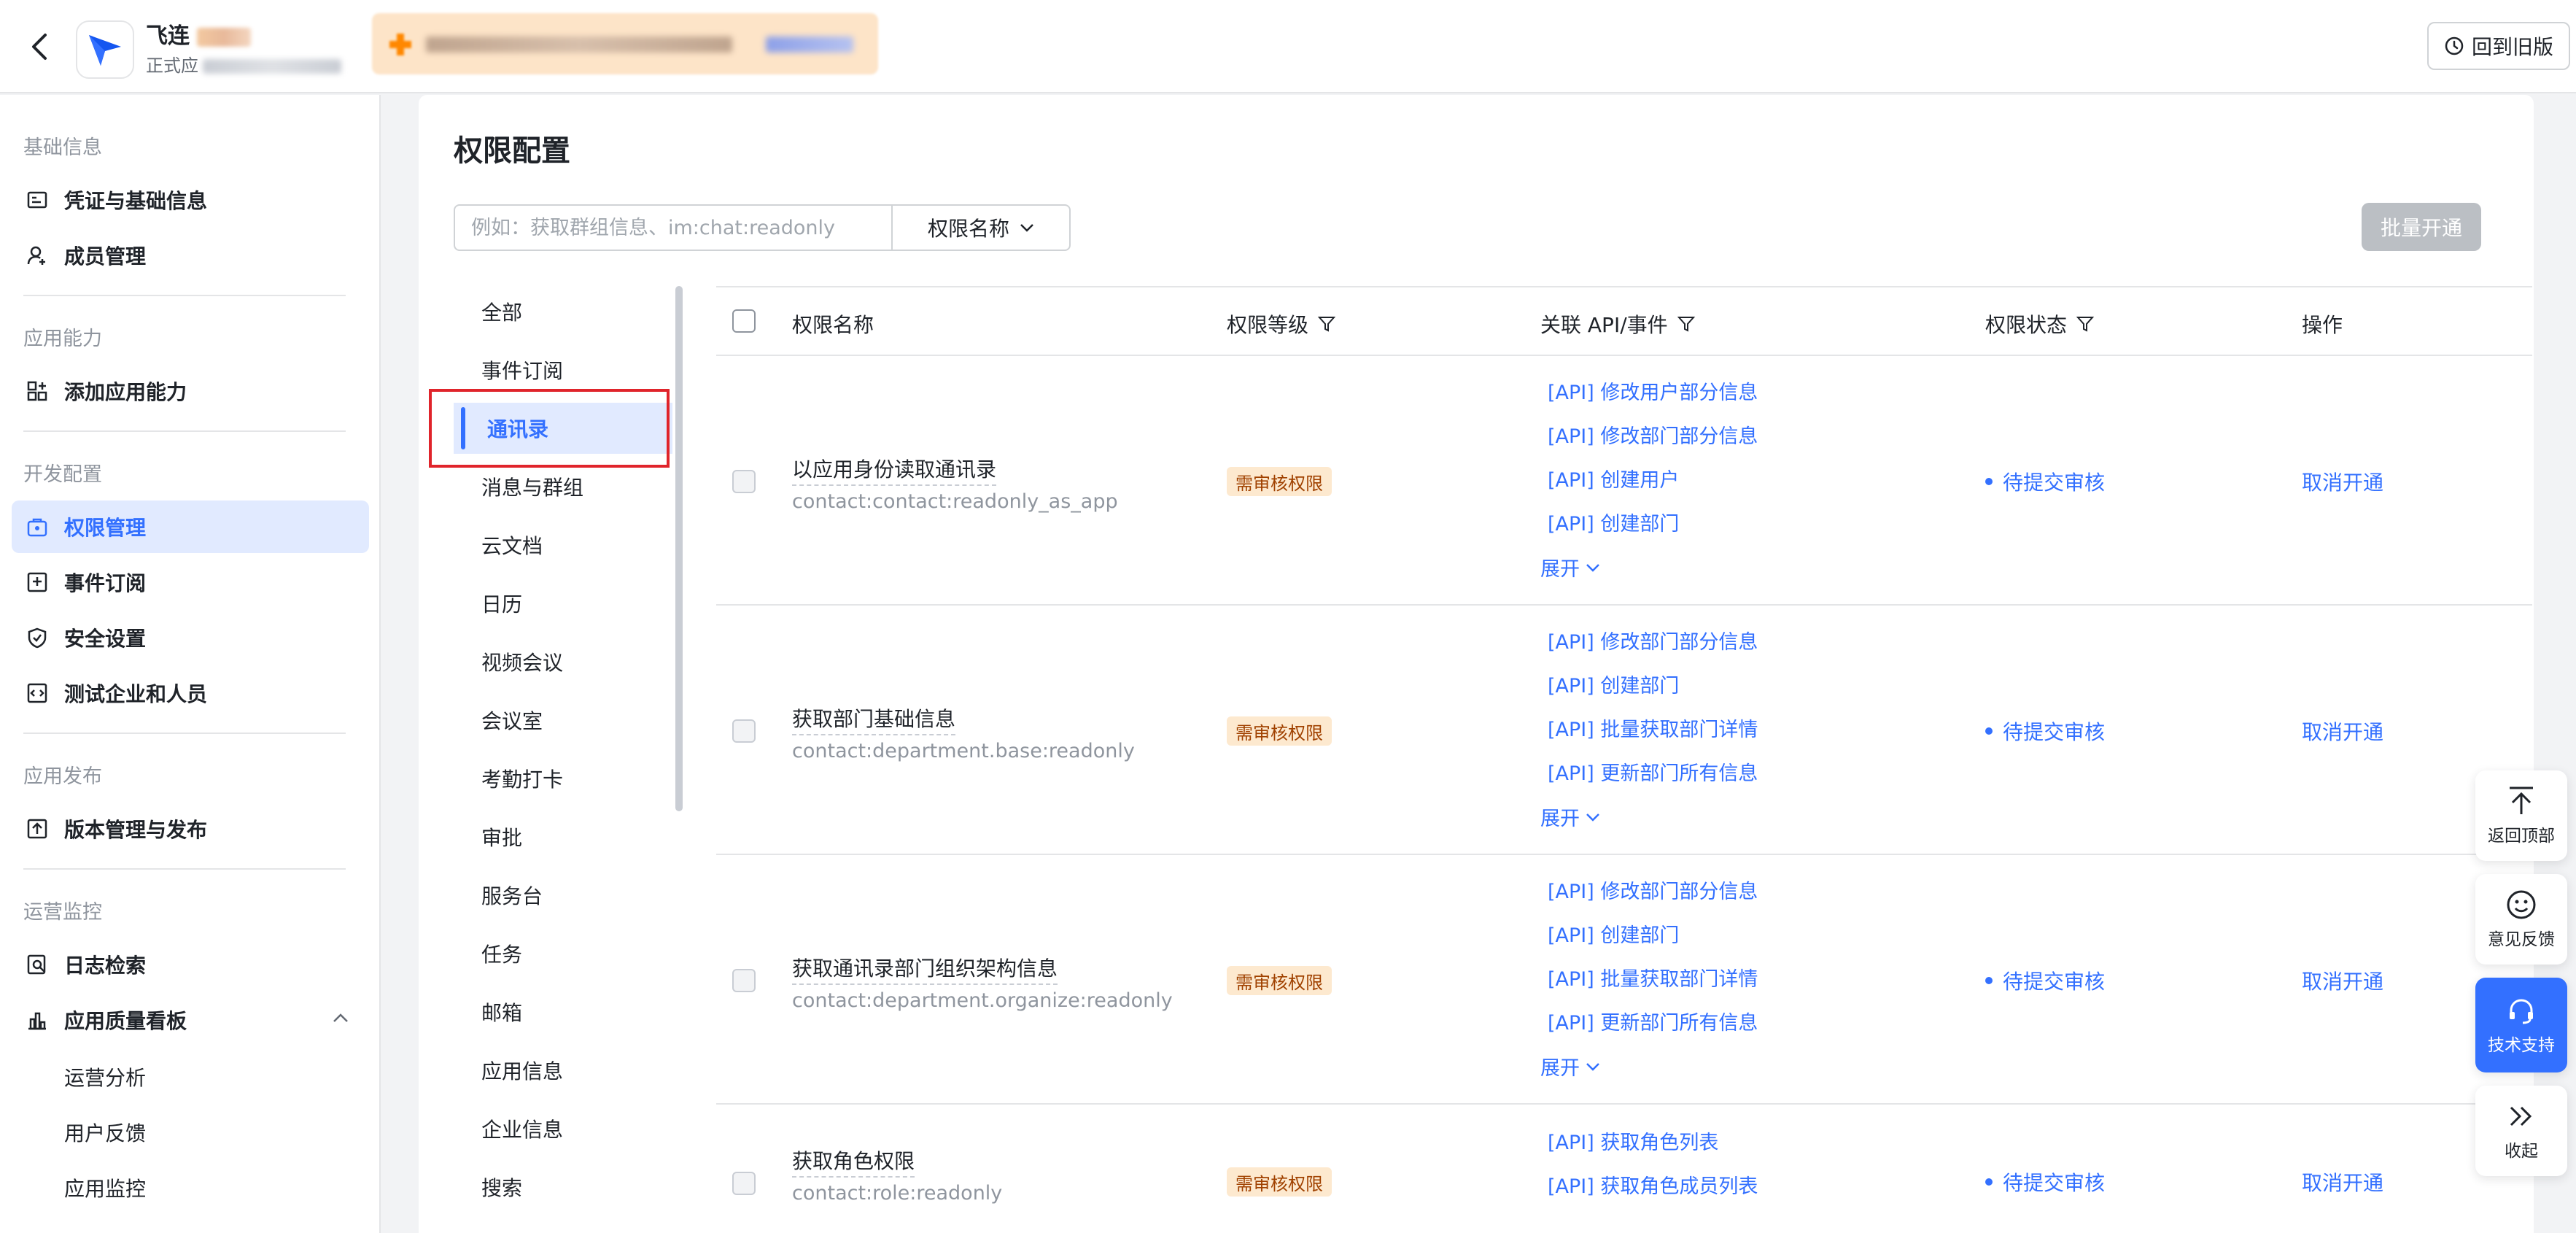 This screenshot has height=1233, width=2576. What do you see at coordinates (981, 228) in the screenshot?
I see `search-filter-select: 权限名称` at bounding box center [981, 228].